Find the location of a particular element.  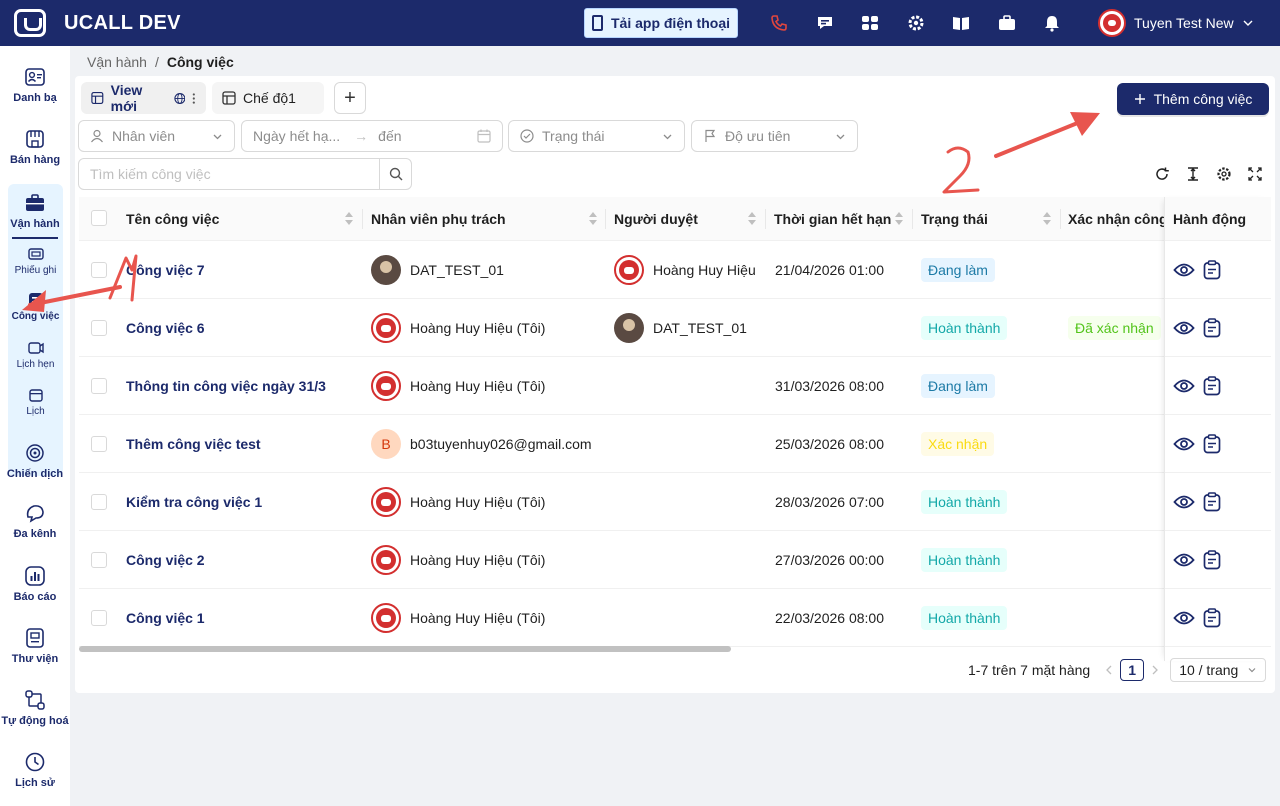

chat-icon is located at coordinates (825, 23).